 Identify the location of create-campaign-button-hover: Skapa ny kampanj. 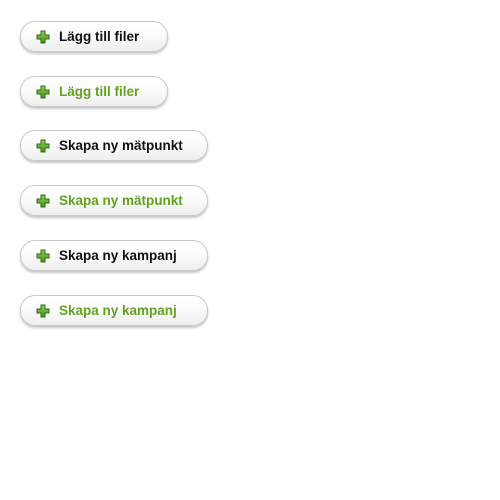
(114, 310).